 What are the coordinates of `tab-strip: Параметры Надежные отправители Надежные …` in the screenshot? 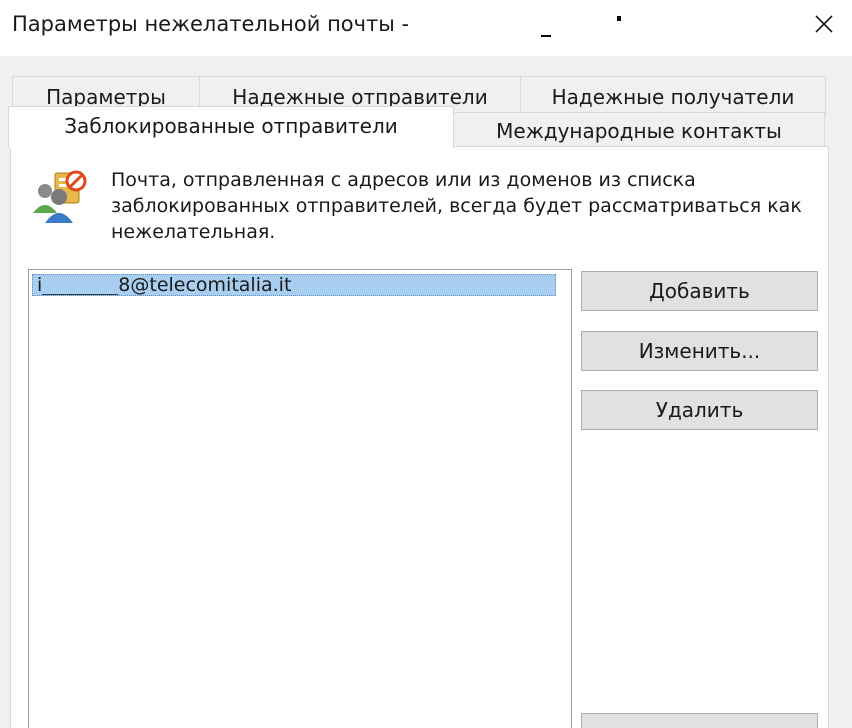 It's located at (426, 106).